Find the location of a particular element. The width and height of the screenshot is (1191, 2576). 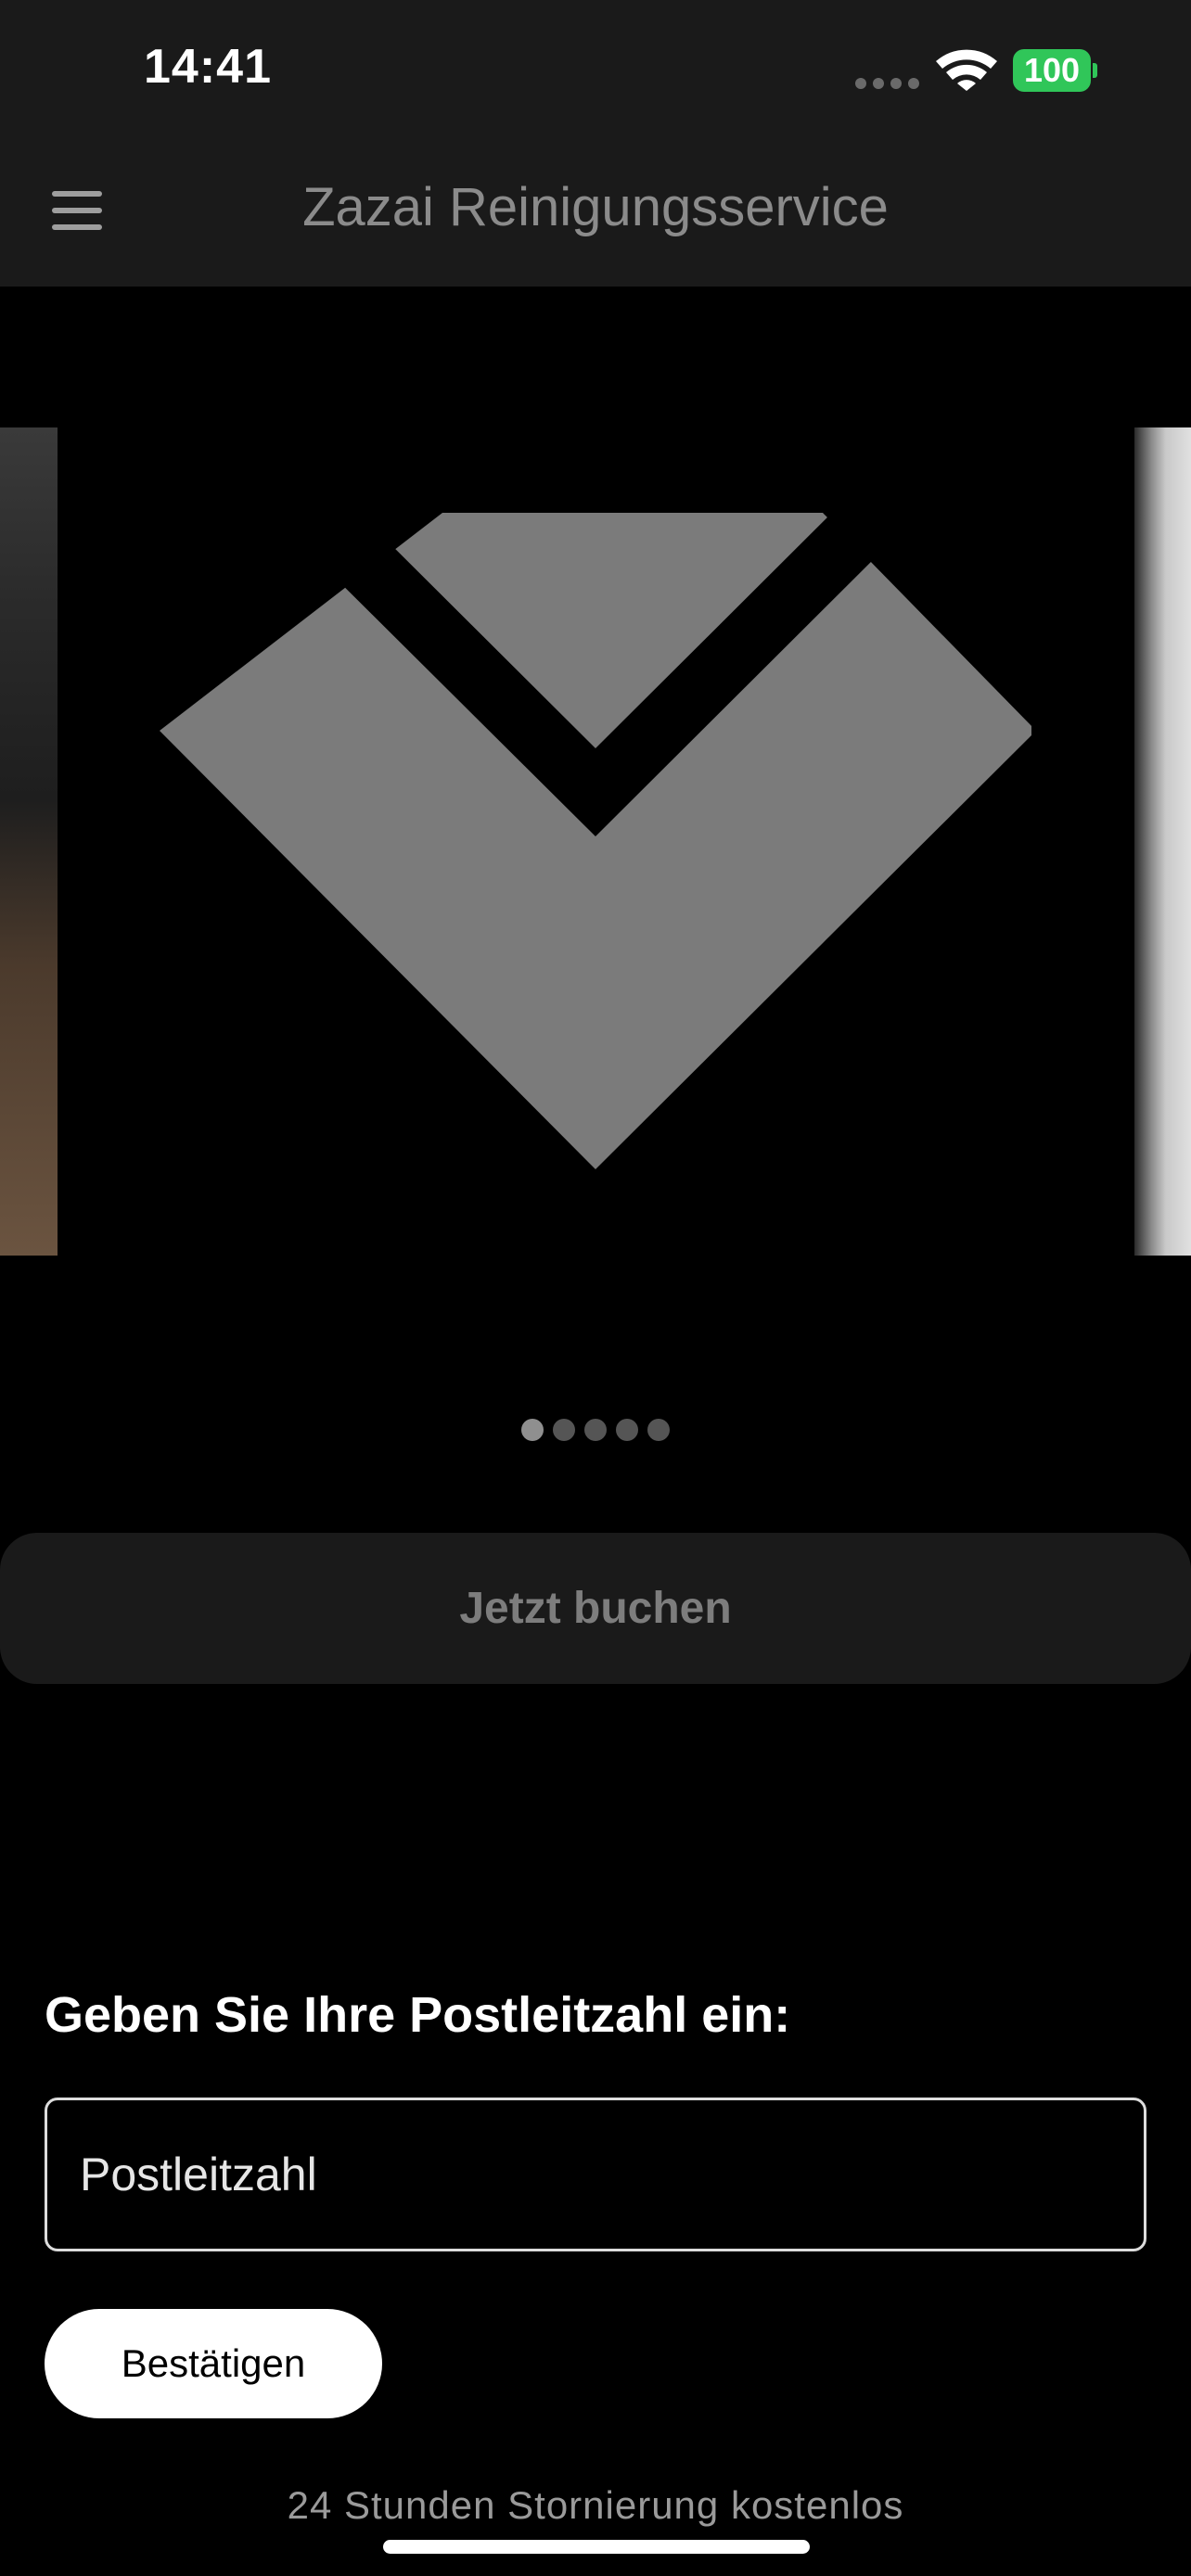

confirm-button: Bestätigen is located at coordinates (213, 2364).